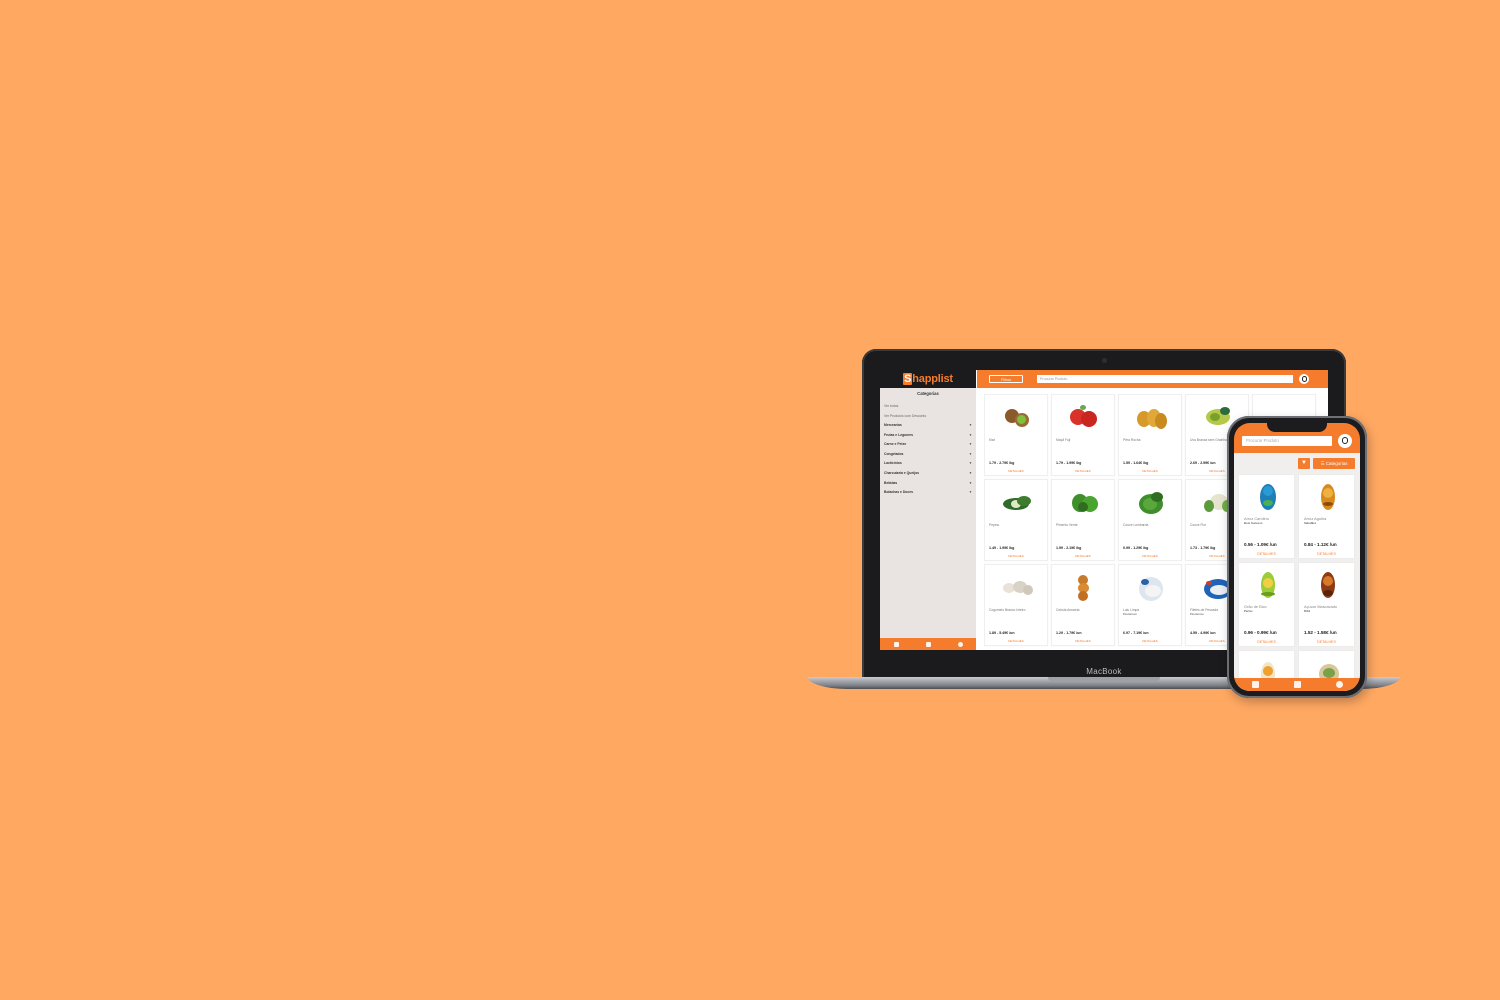 Image resolution: width=1500 pixels, height=1000 pixels. I want to click on top-bar: Filtros Procurar Produto, so click(1152, 379).